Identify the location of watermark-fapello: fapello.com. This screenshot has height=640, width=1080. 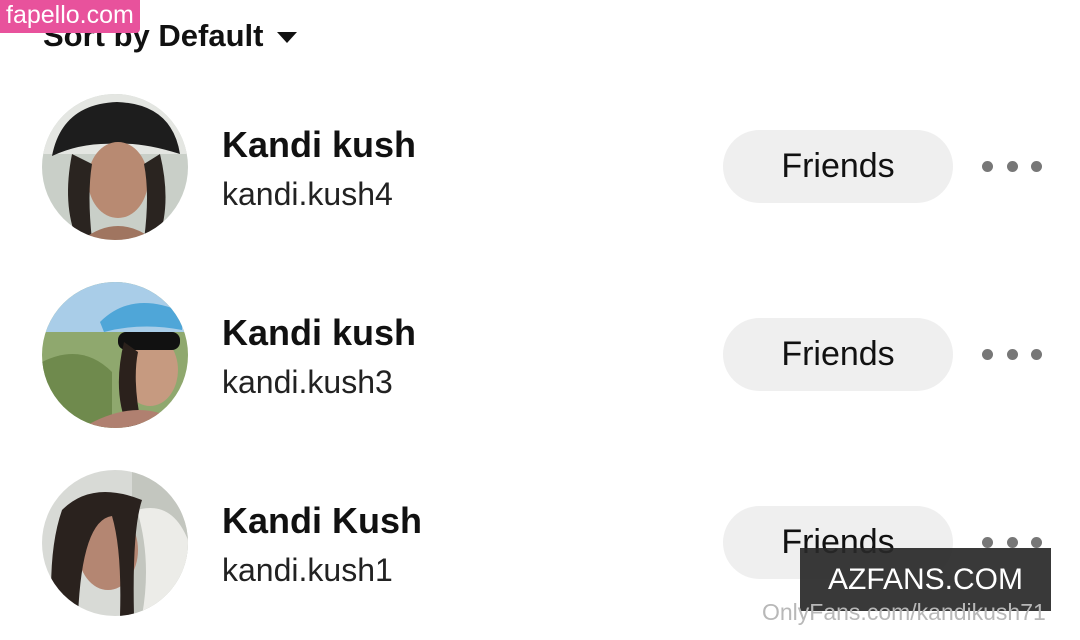
(70, 16).